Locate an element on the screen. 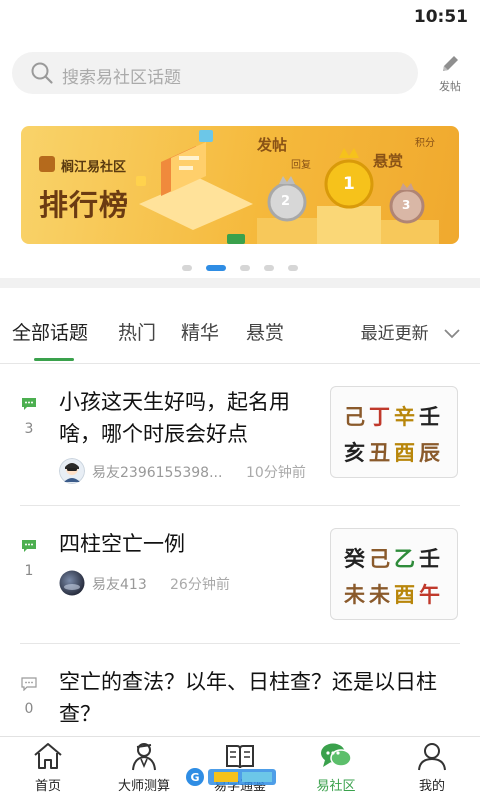  nav-home: 首页 is located at coordinates (48, 767).